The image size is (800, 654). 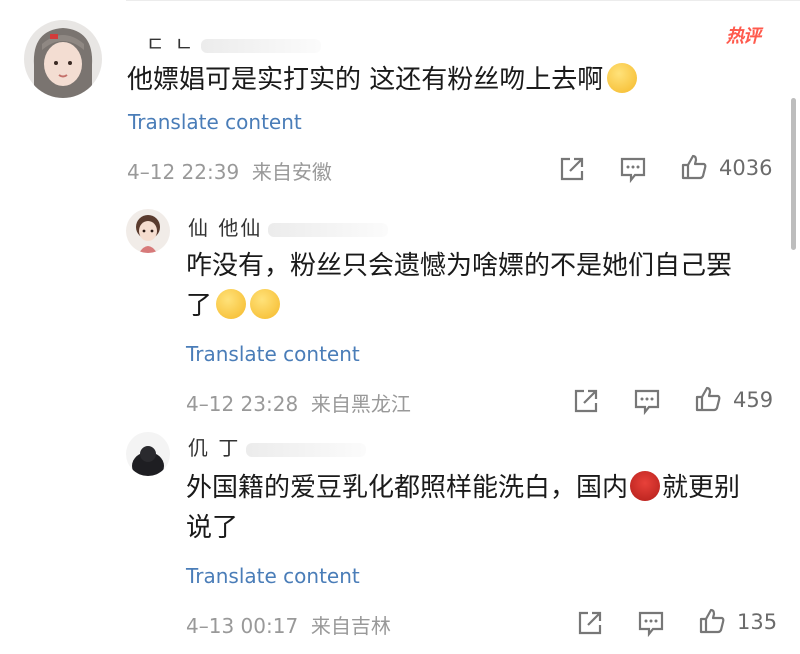 I want to click on username: 仉 丁, so click(x=277, y=446).